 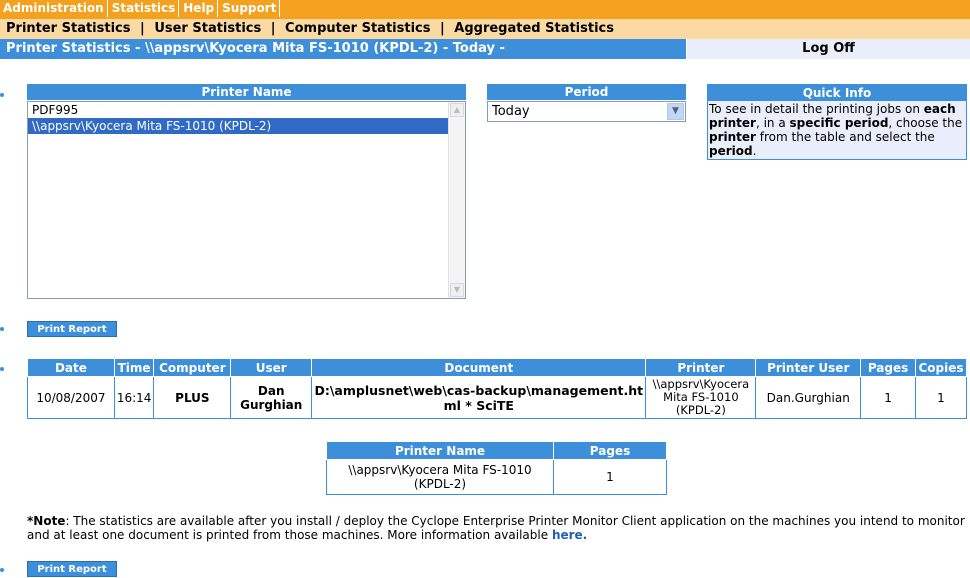 What do you see at coordinates (238, 126) in the screenshot?
I see `printer-list-item-selected: \\appsrv\Kyocera Mita FS-1010 (KPDL-2)` at bounding box center [238, 126].